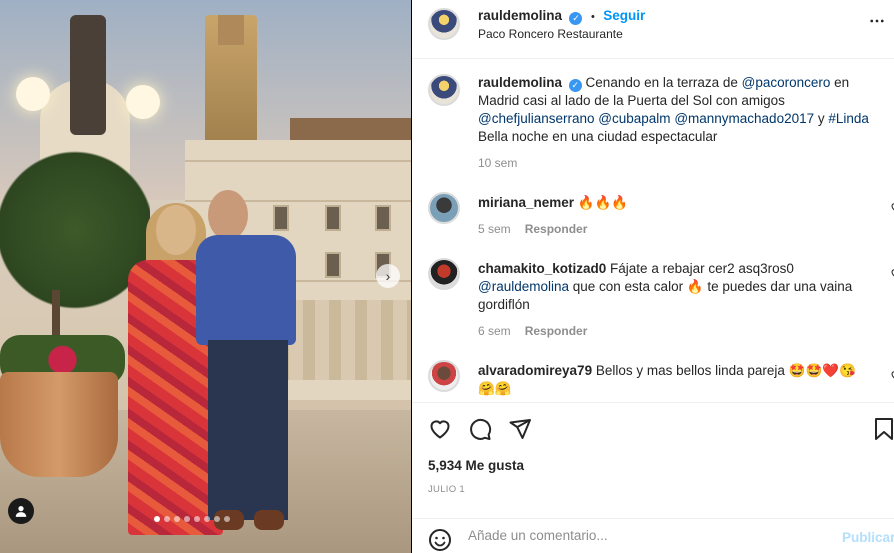 This screenshot has height=553, width=894. I want to click on comment-body: Bellos y mas bellos linda pareja 🤩🤩❤️😘, so click(724, 370).